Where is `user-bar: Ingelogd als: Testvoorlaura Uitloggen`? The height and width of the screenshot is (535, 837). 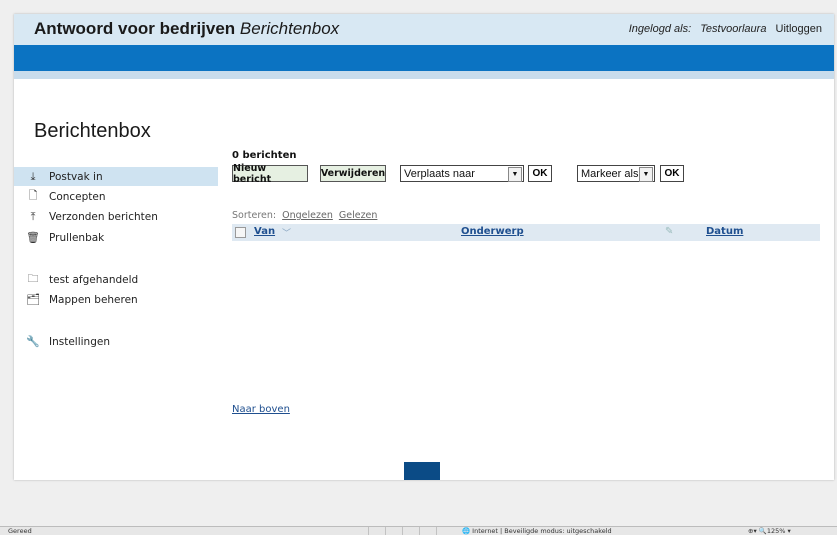 user-bar: Ingelogd als: Testvoorlaura Uitloggen is located at coordinates (725, 29).